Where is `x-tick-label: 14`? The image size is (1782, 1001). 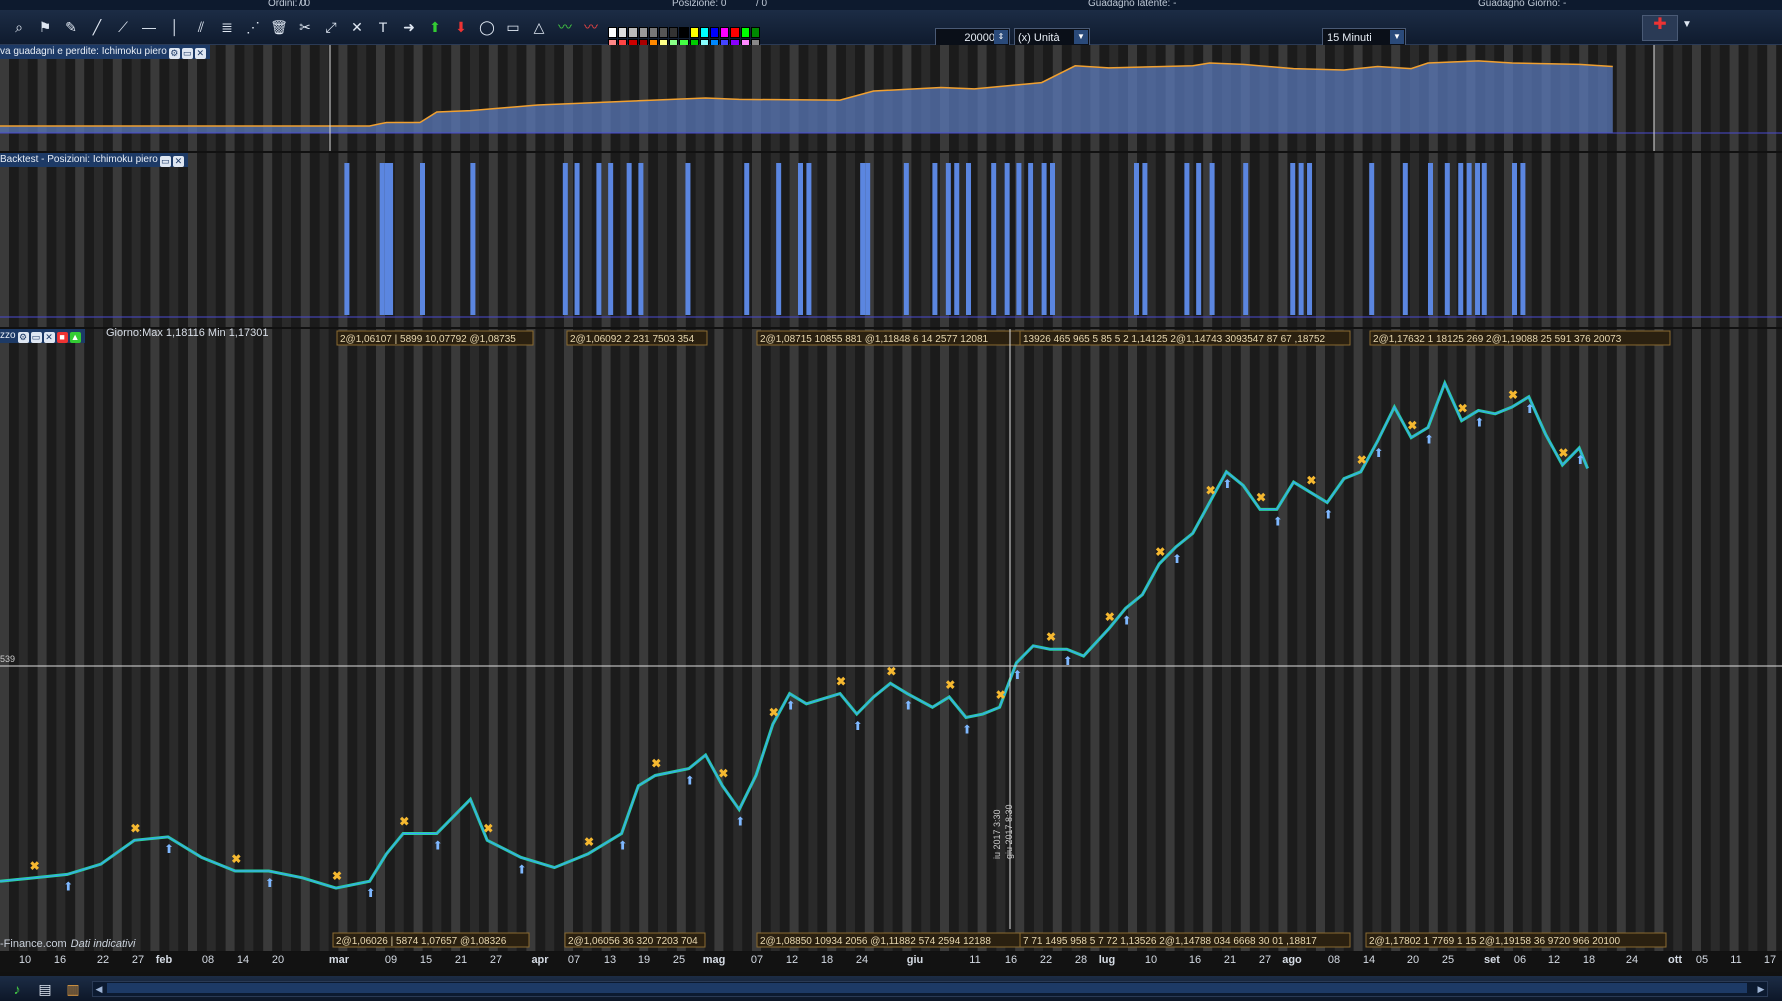 x-tick-label: 14 is located at coordinates (1369, 960).